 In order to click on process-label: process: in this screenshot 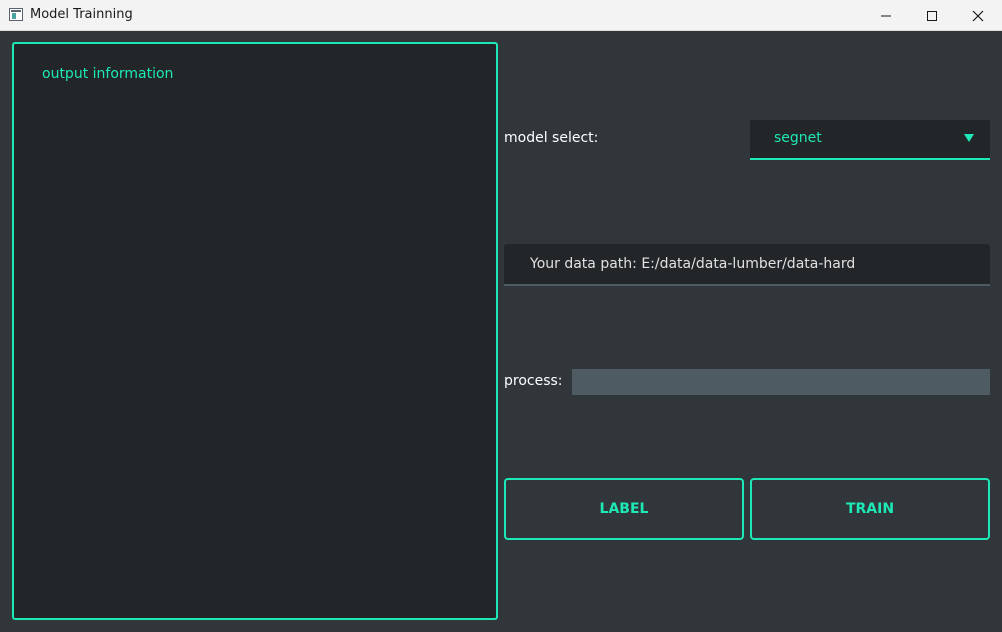, I will do `click(533, 381)`.